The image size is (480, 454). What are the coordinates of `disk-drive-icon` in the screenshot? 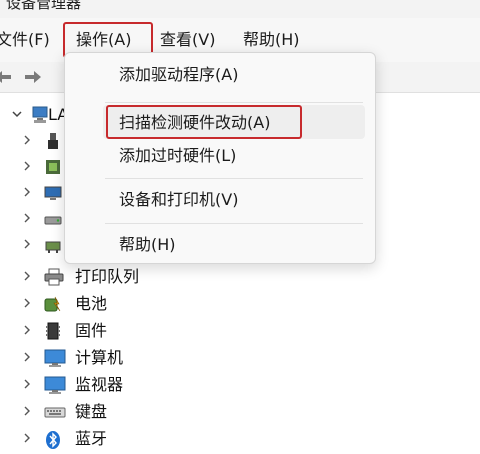 It's located at (54, 219).